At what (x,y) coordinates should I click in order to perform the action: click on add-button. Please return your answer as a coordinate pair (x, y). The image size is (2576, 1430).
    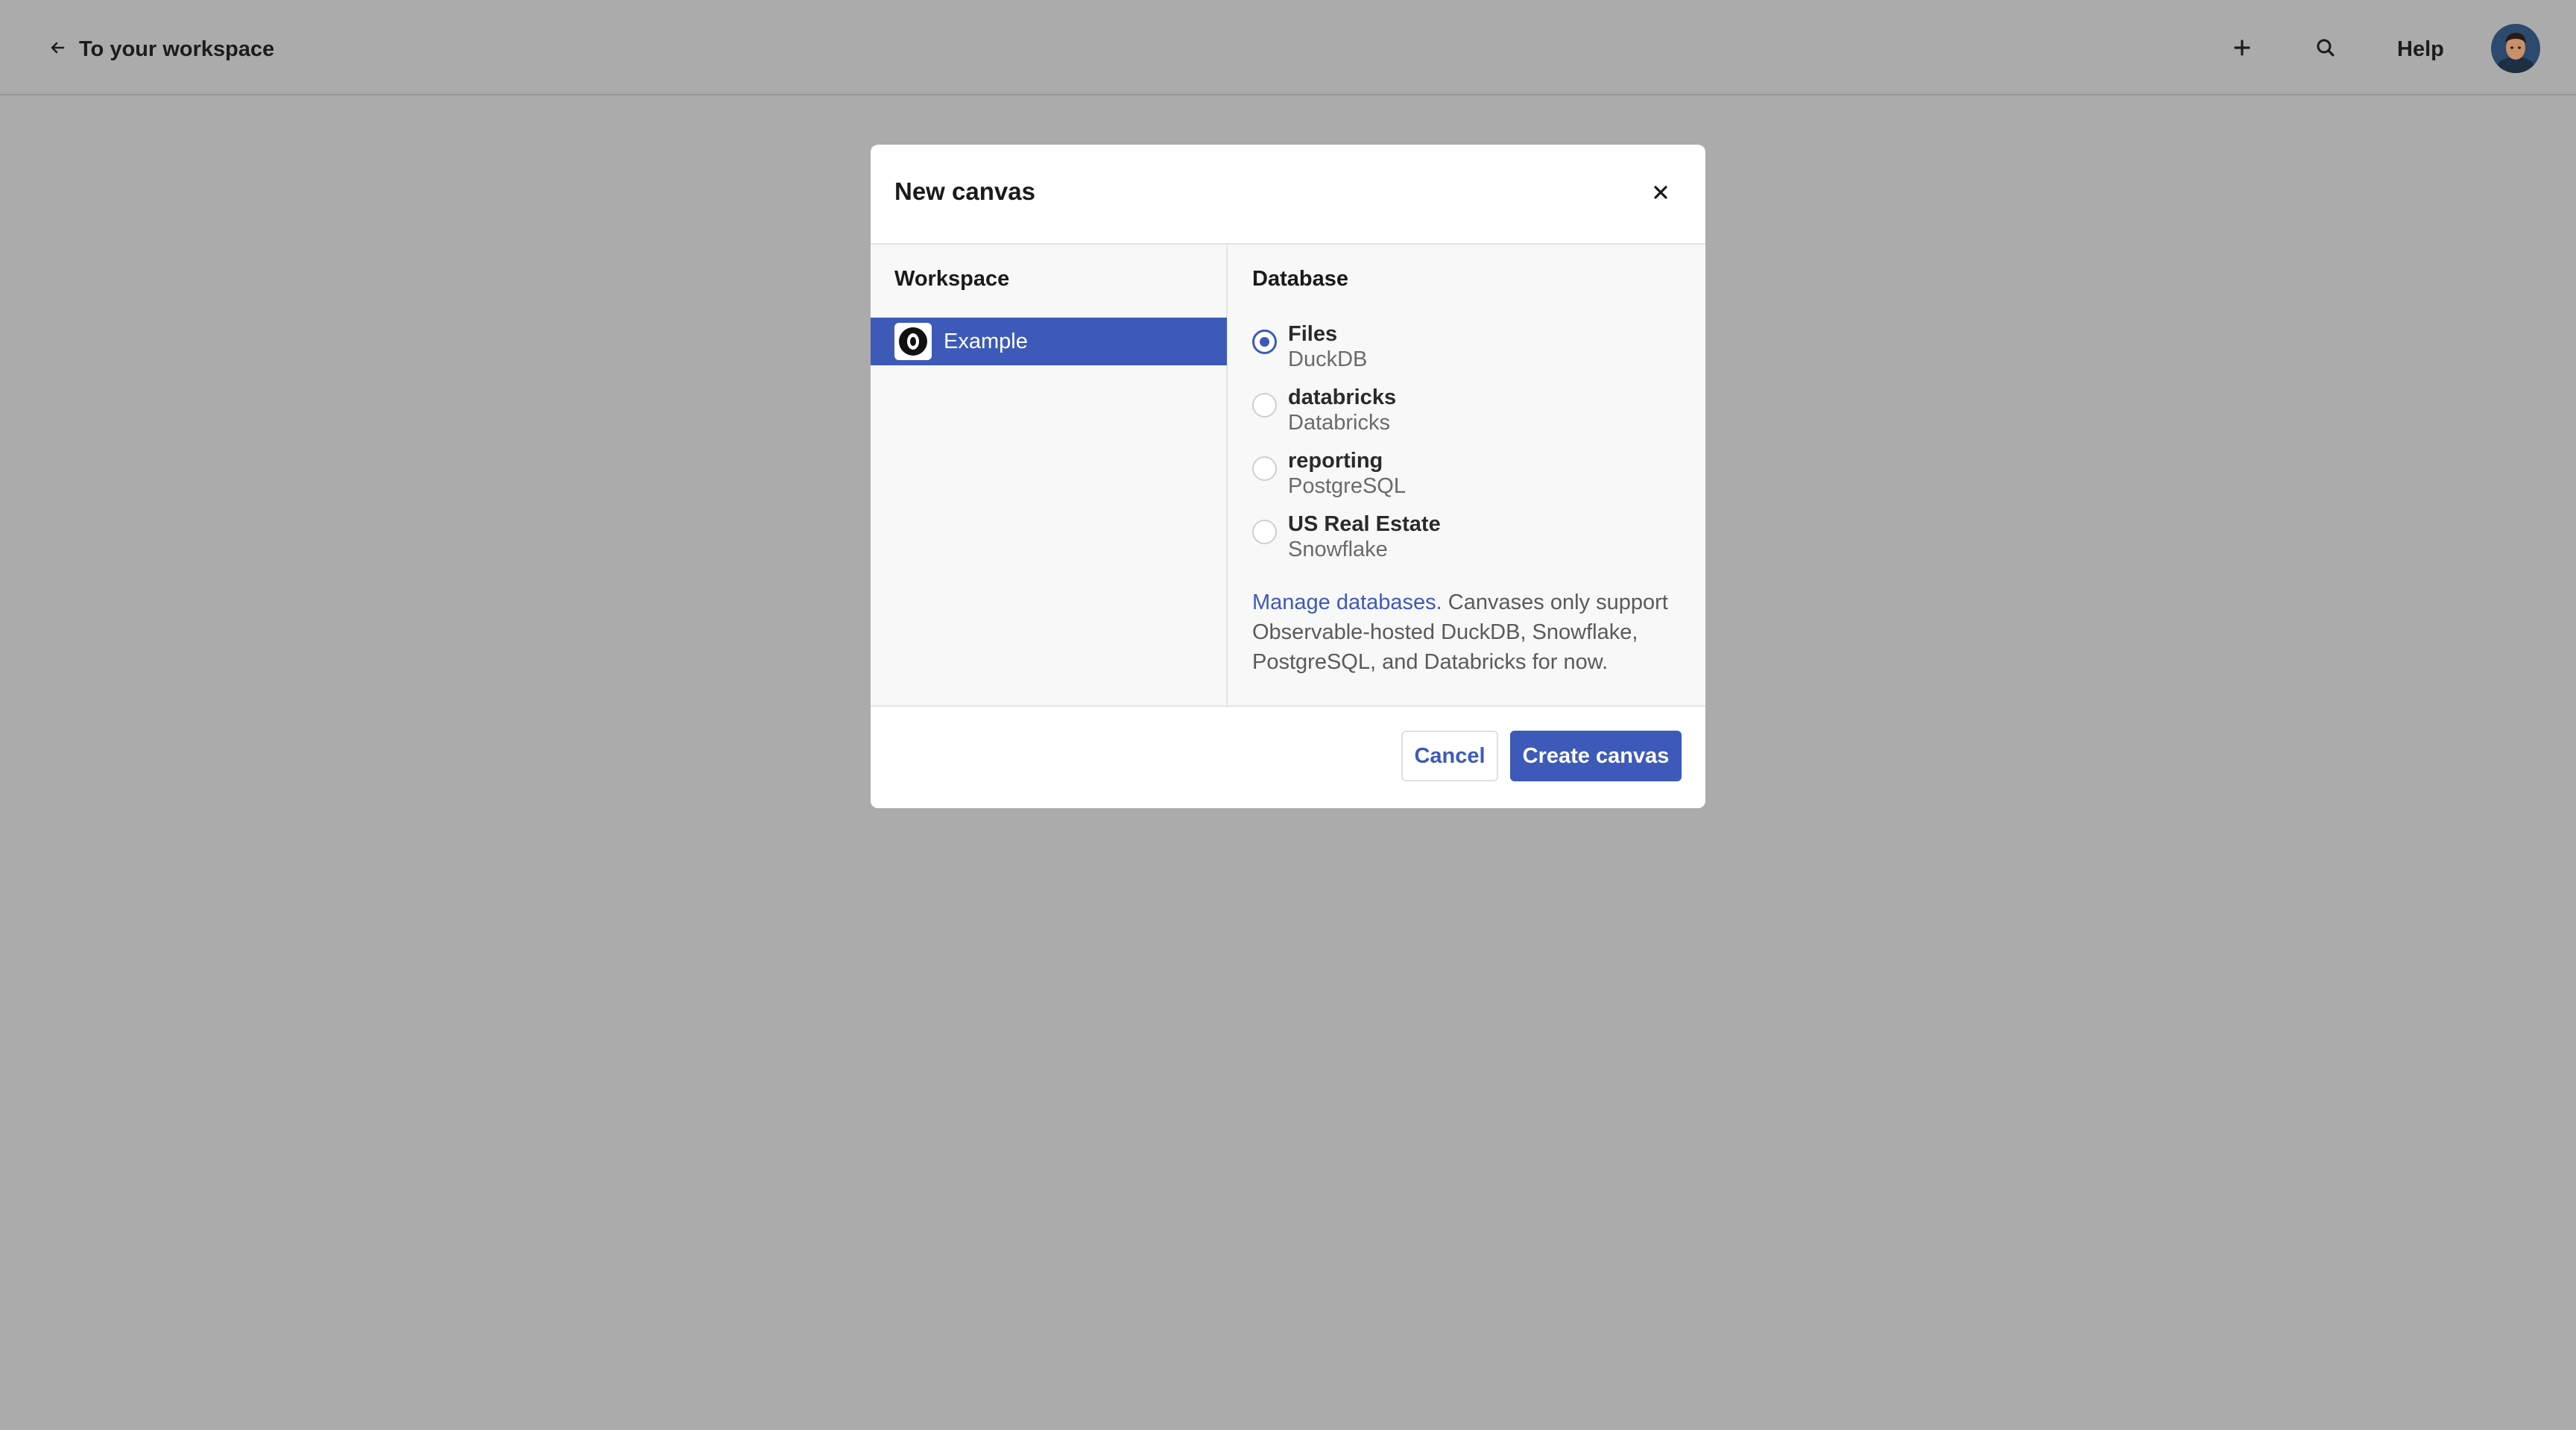
    Looking at the image, I should click on (2242, 49).